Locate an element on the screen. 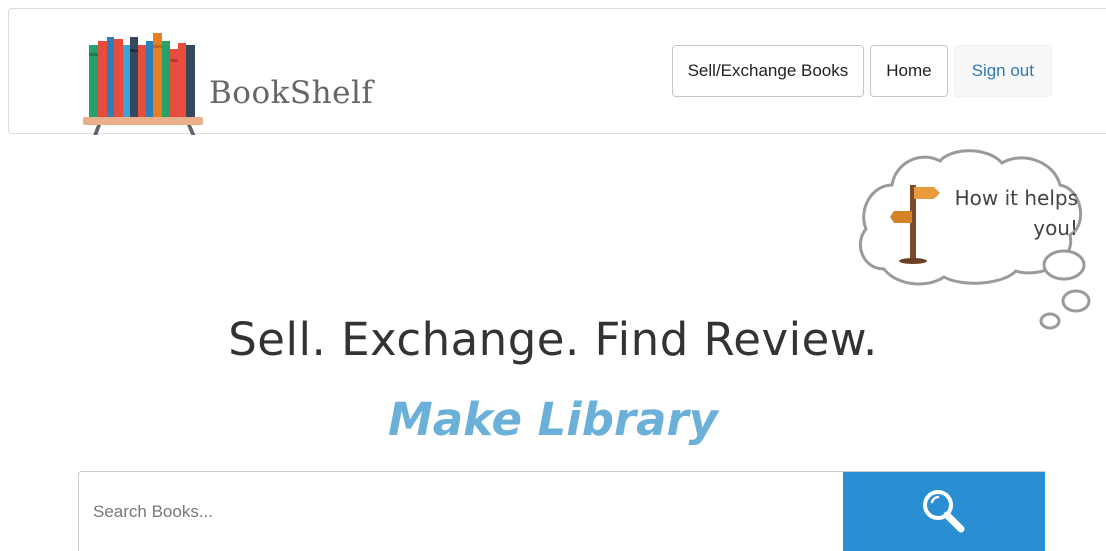 The height and width of the screenshot is (551, 1106). sign-out-button: Sign out is located at coordinates (1002, 71).